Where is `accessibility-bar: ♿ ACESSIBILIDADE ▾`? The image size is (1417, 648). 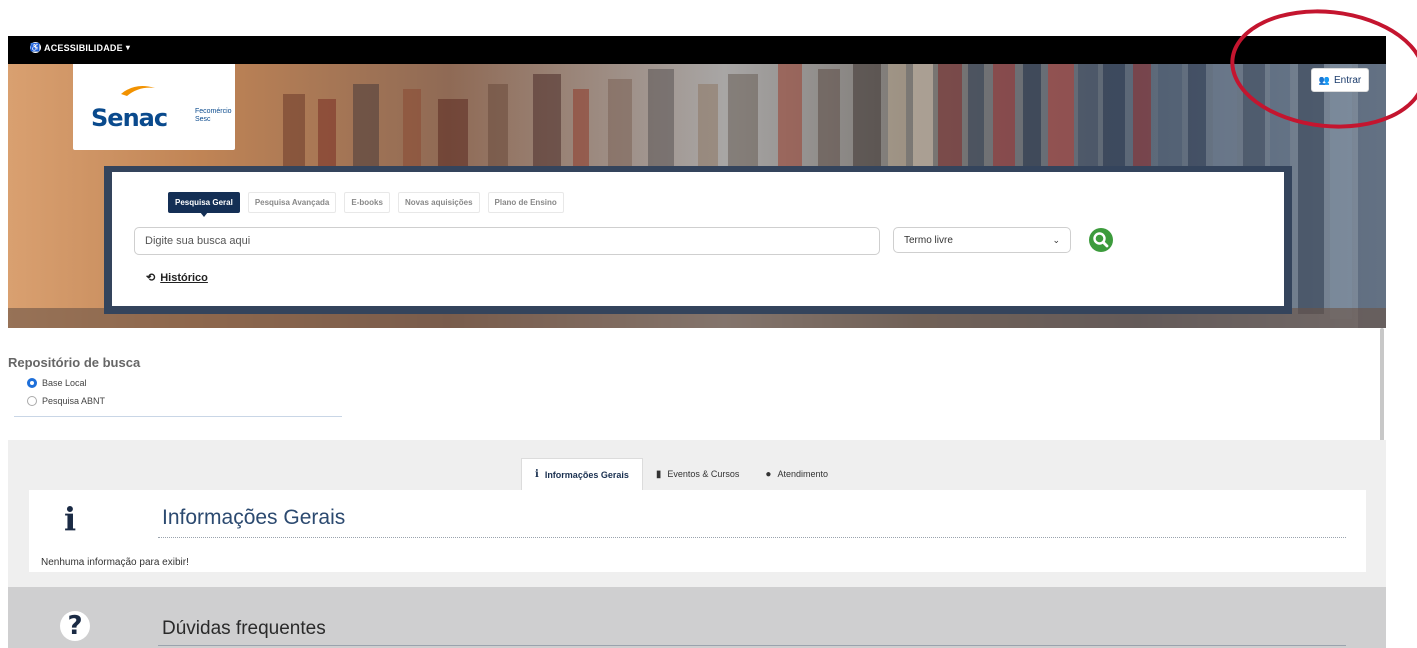 accessibility-bar: ♿ ACESSIBILIDADE ▾ is located at coordinates (697, 50).